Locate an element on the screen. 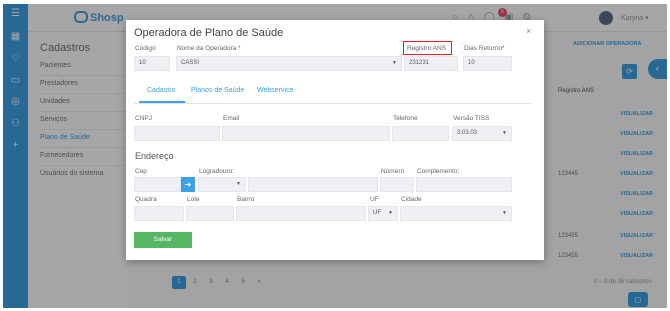 This screenshot has height=311, width=670. uf-value: UF is located at coordinates (377, 213).